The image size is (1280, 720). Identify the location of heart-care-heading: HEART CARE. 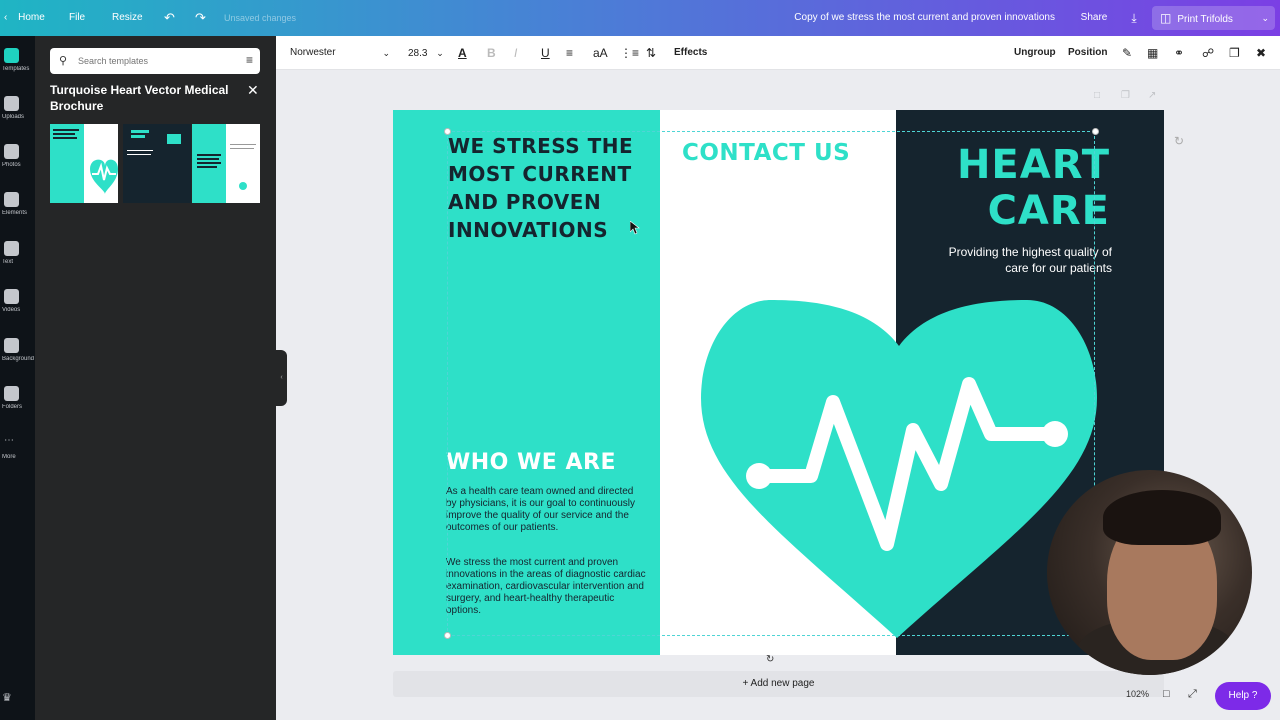
(1010, 188).